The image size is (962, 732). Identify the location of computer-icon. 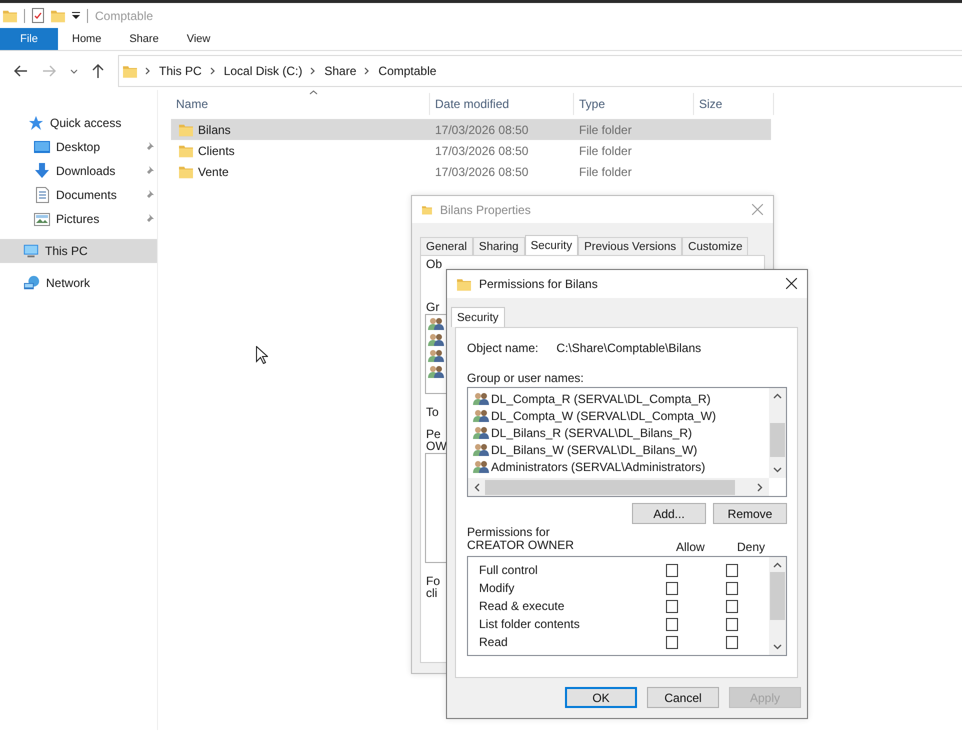
(31, 251).